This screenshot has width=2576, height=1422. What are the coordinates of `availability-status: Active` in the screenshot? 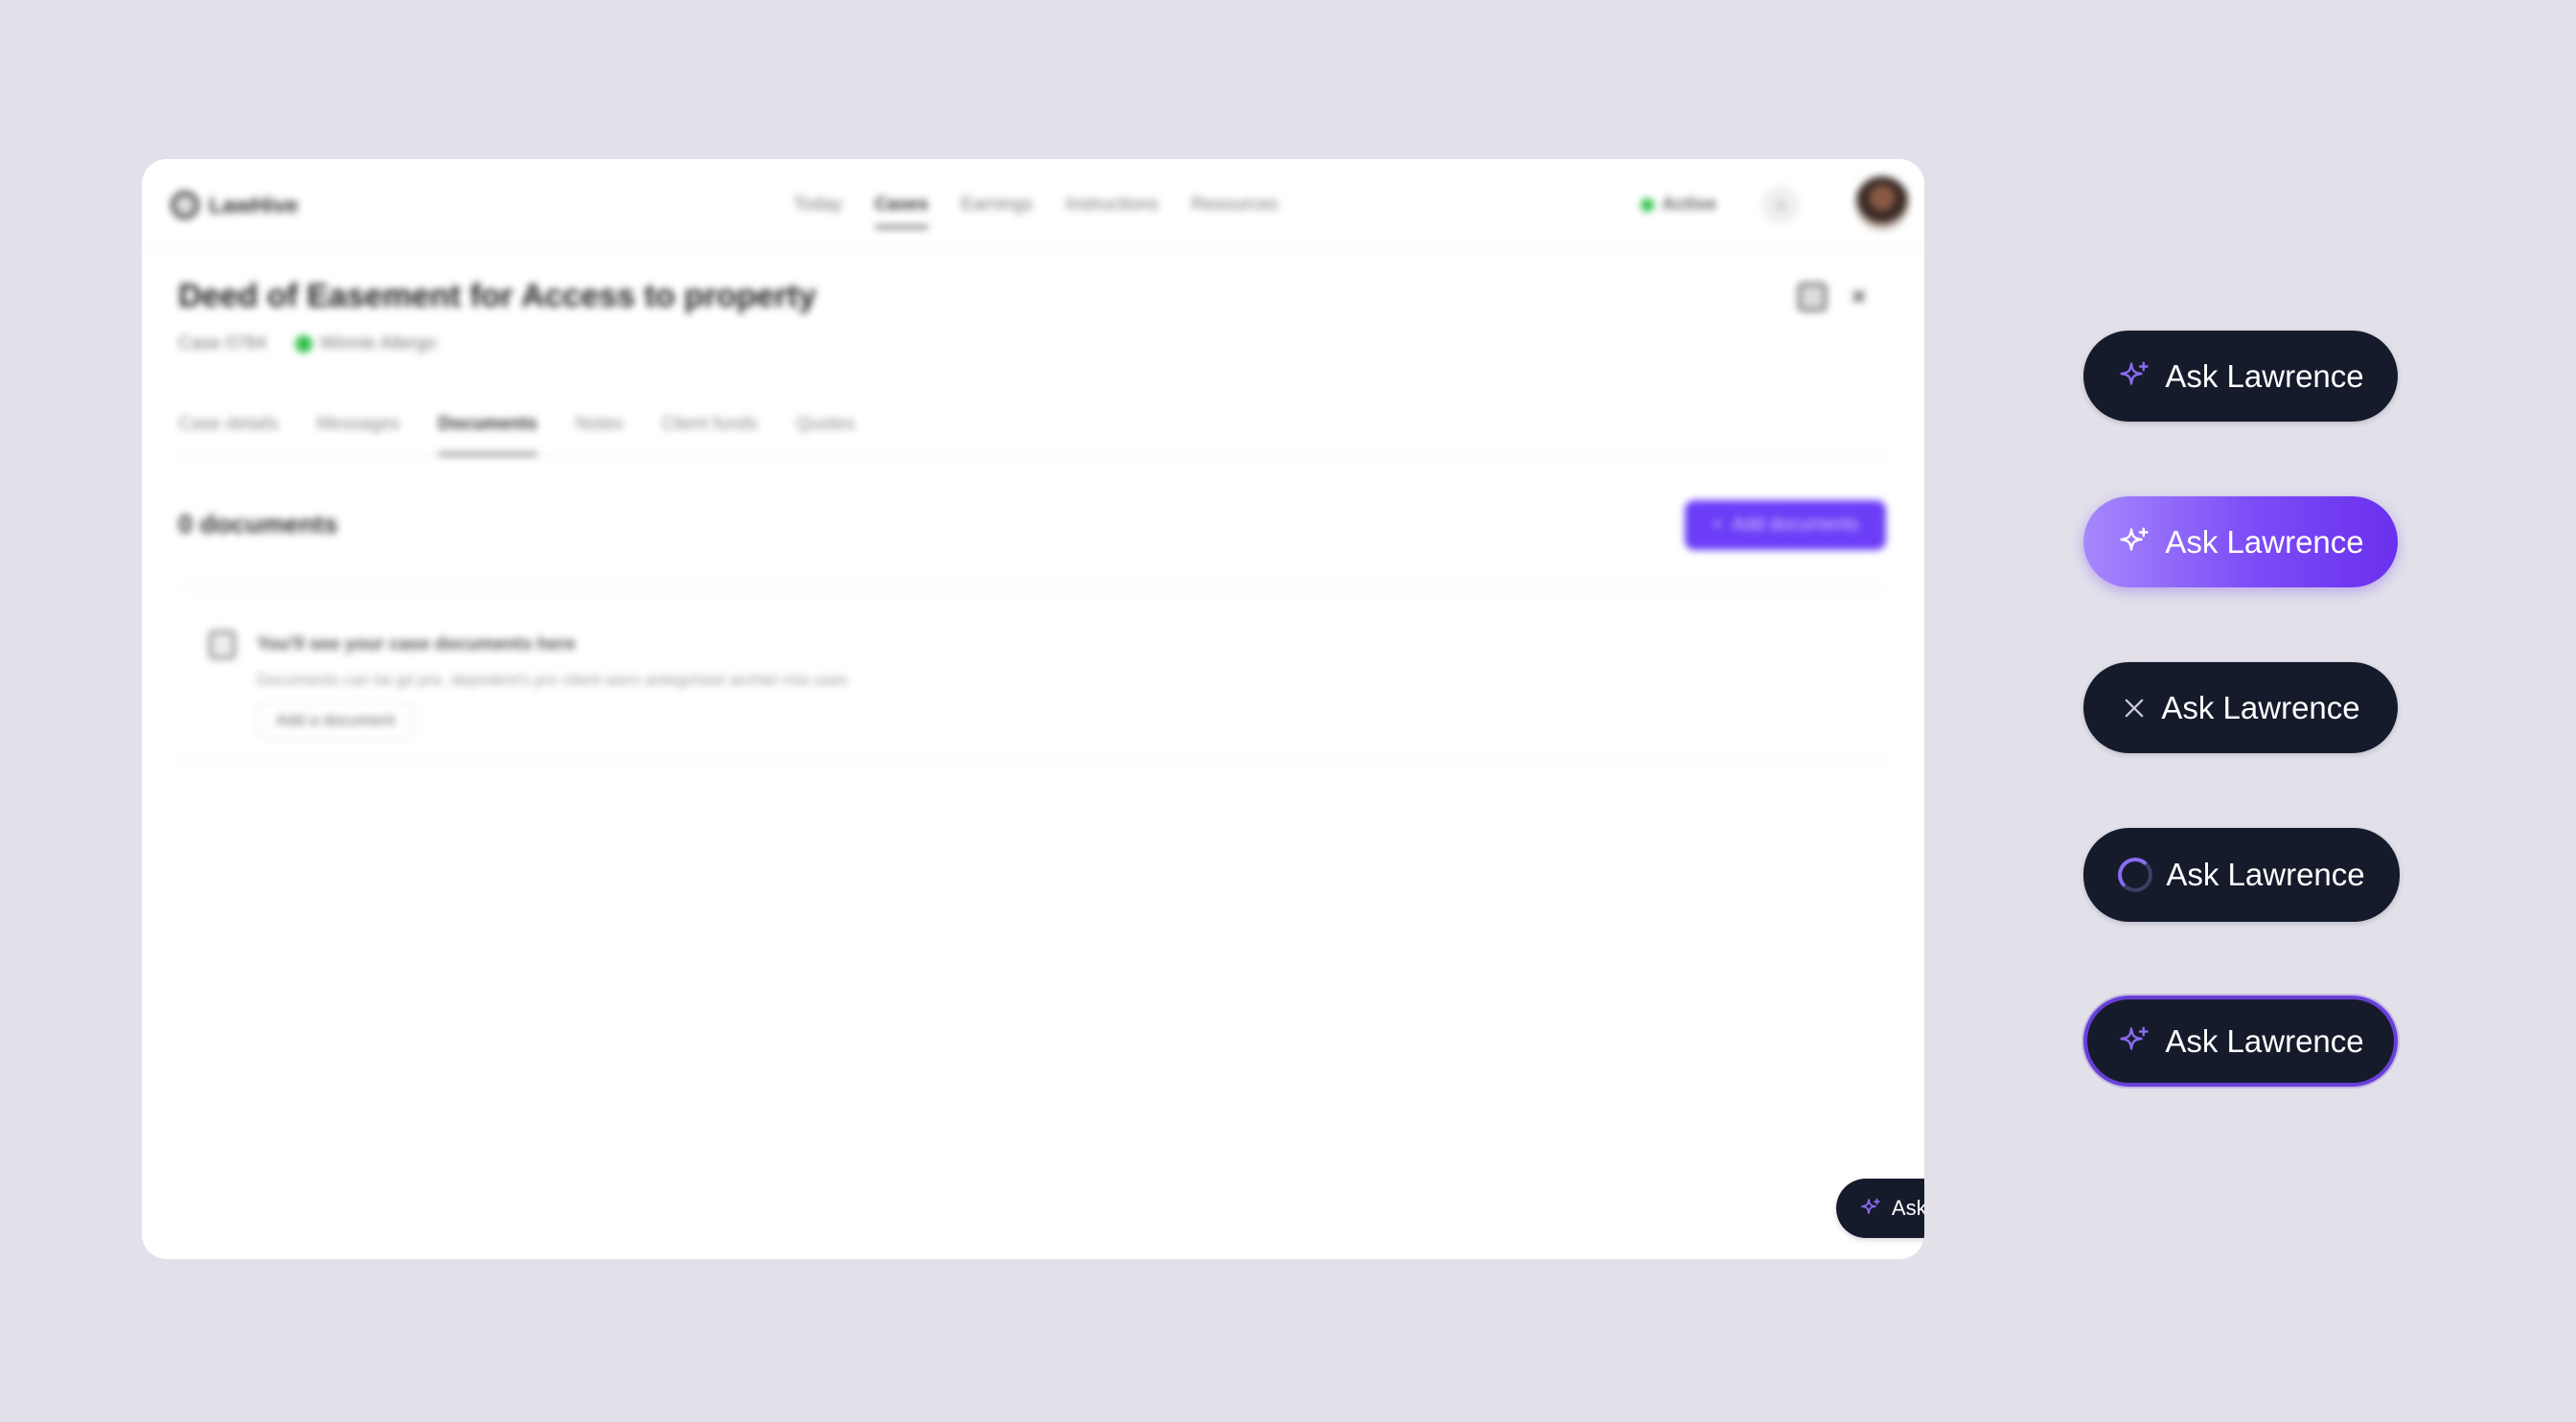 It's located at (1678, 205).